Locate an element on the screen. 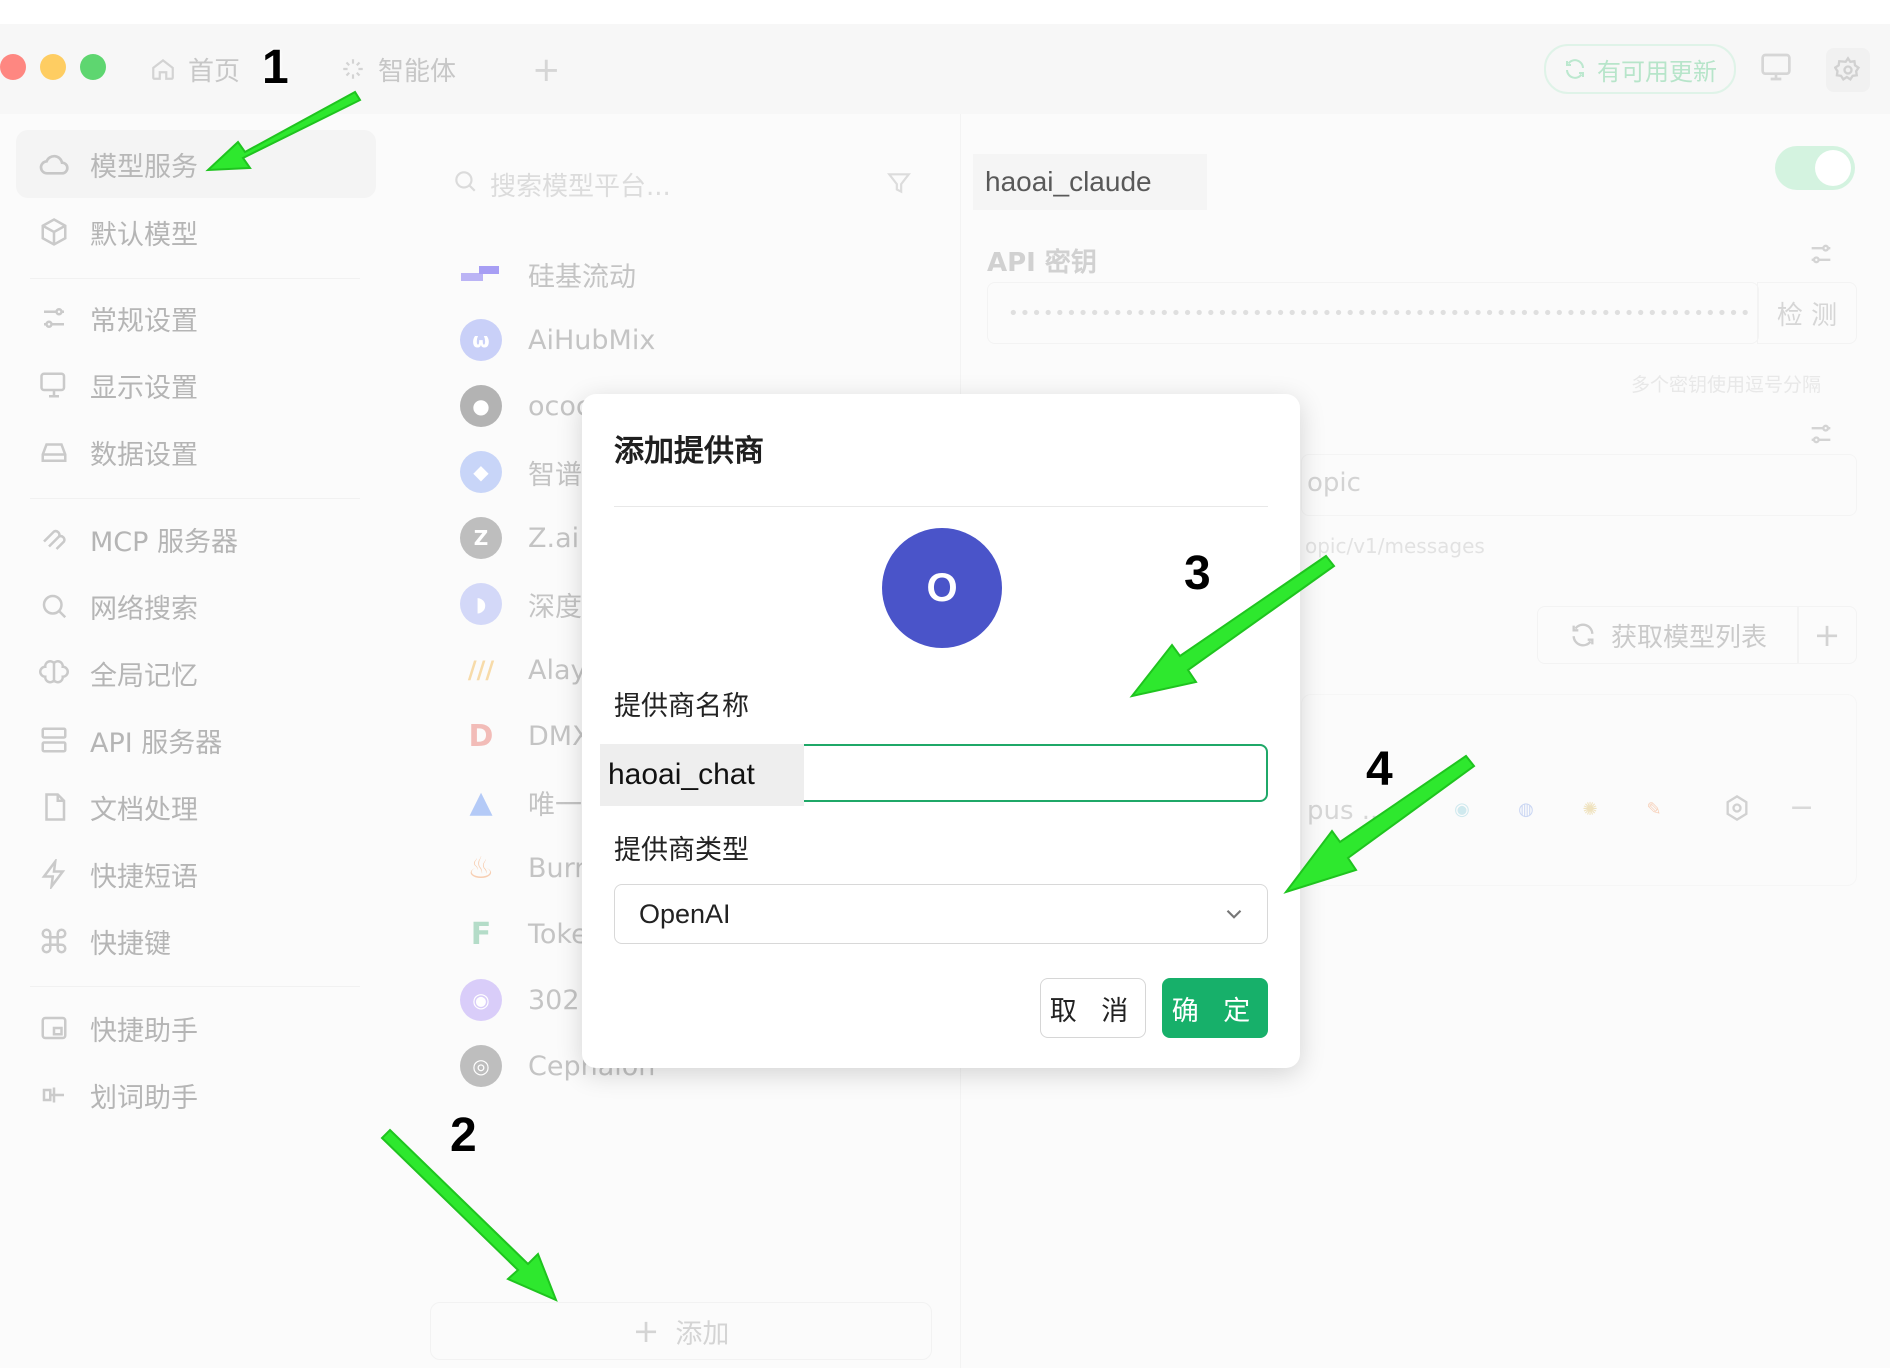 The height and width of the screenshot is (1368, 1890). dialog-title: 添加提供商 is located at coordinates (689, 451).